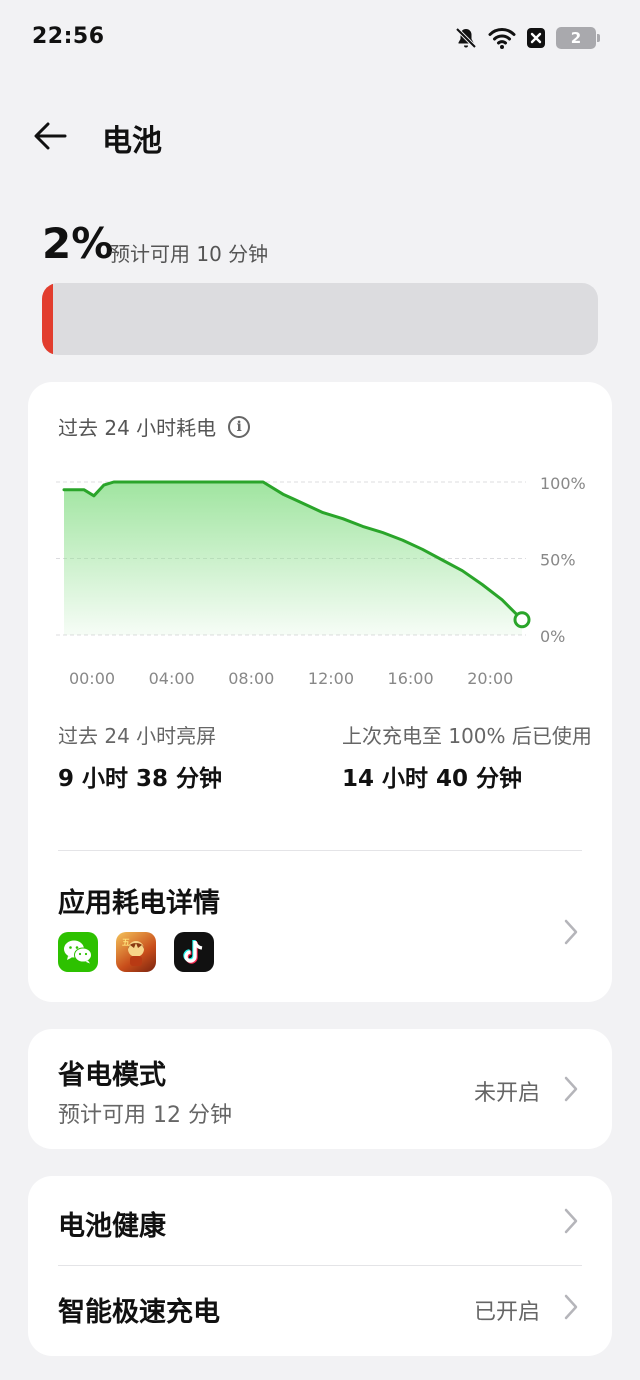  What do you see at coordinates (432, 779) in the screenshot?
I see `since-charge-value: 14 小时 40 分钟` at bounding box center [432, 779].